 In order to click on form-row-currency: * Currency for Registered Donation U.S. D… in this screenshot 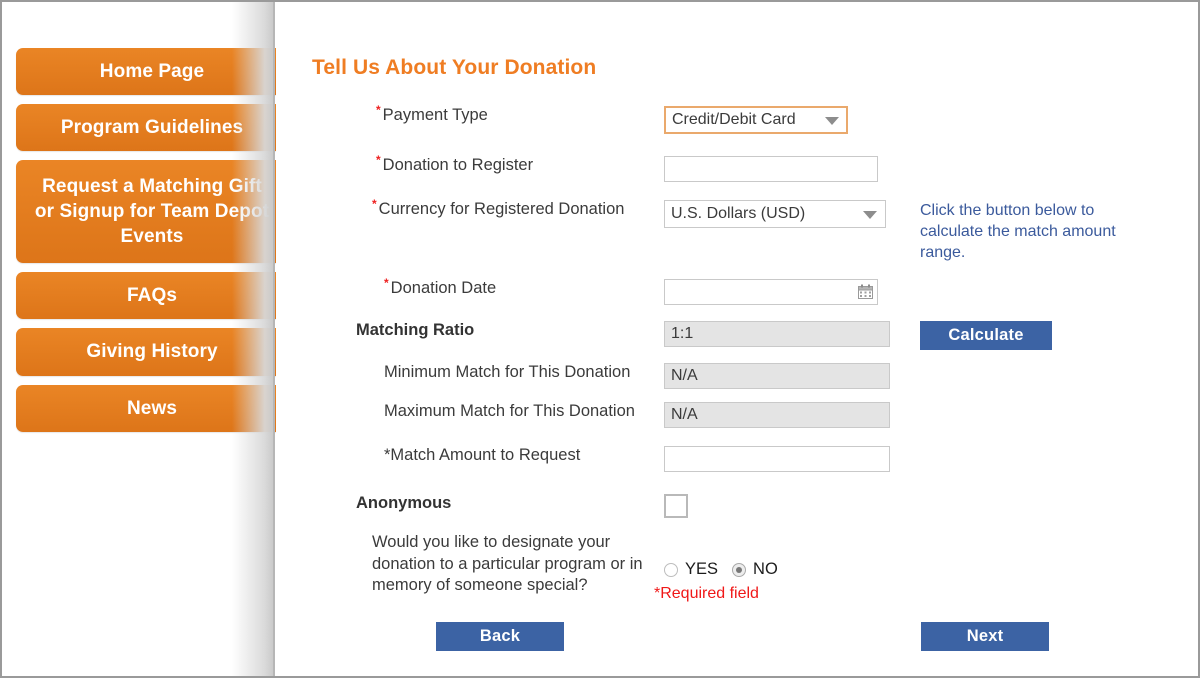, I will do `click(737, 229)`.